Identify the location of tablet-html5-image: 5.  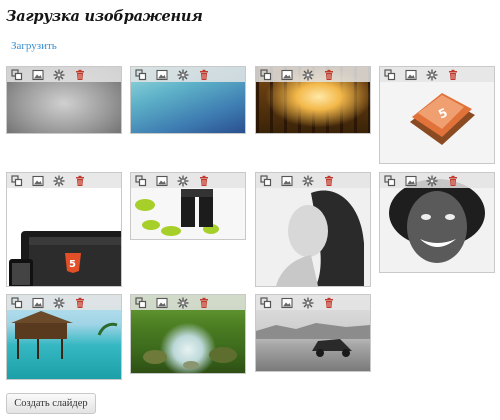
(65, 258).